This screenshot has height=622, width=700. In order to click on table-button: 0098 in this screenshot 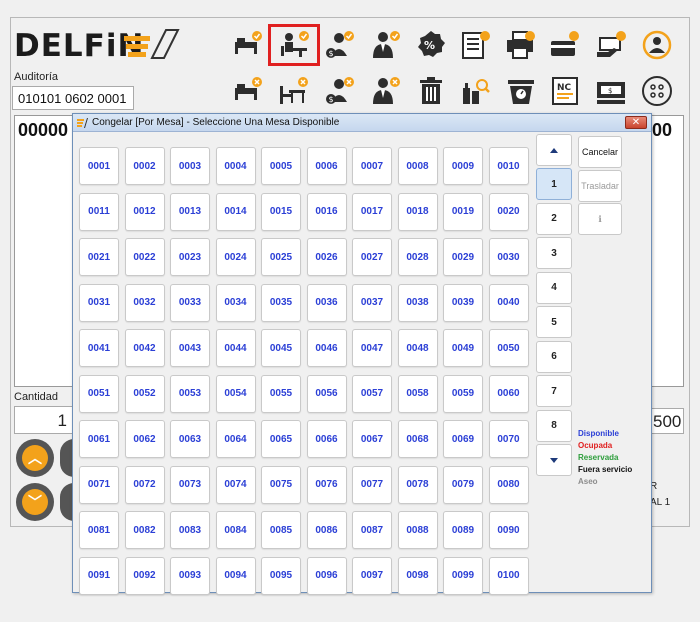, I will do `click(417, 575)`.